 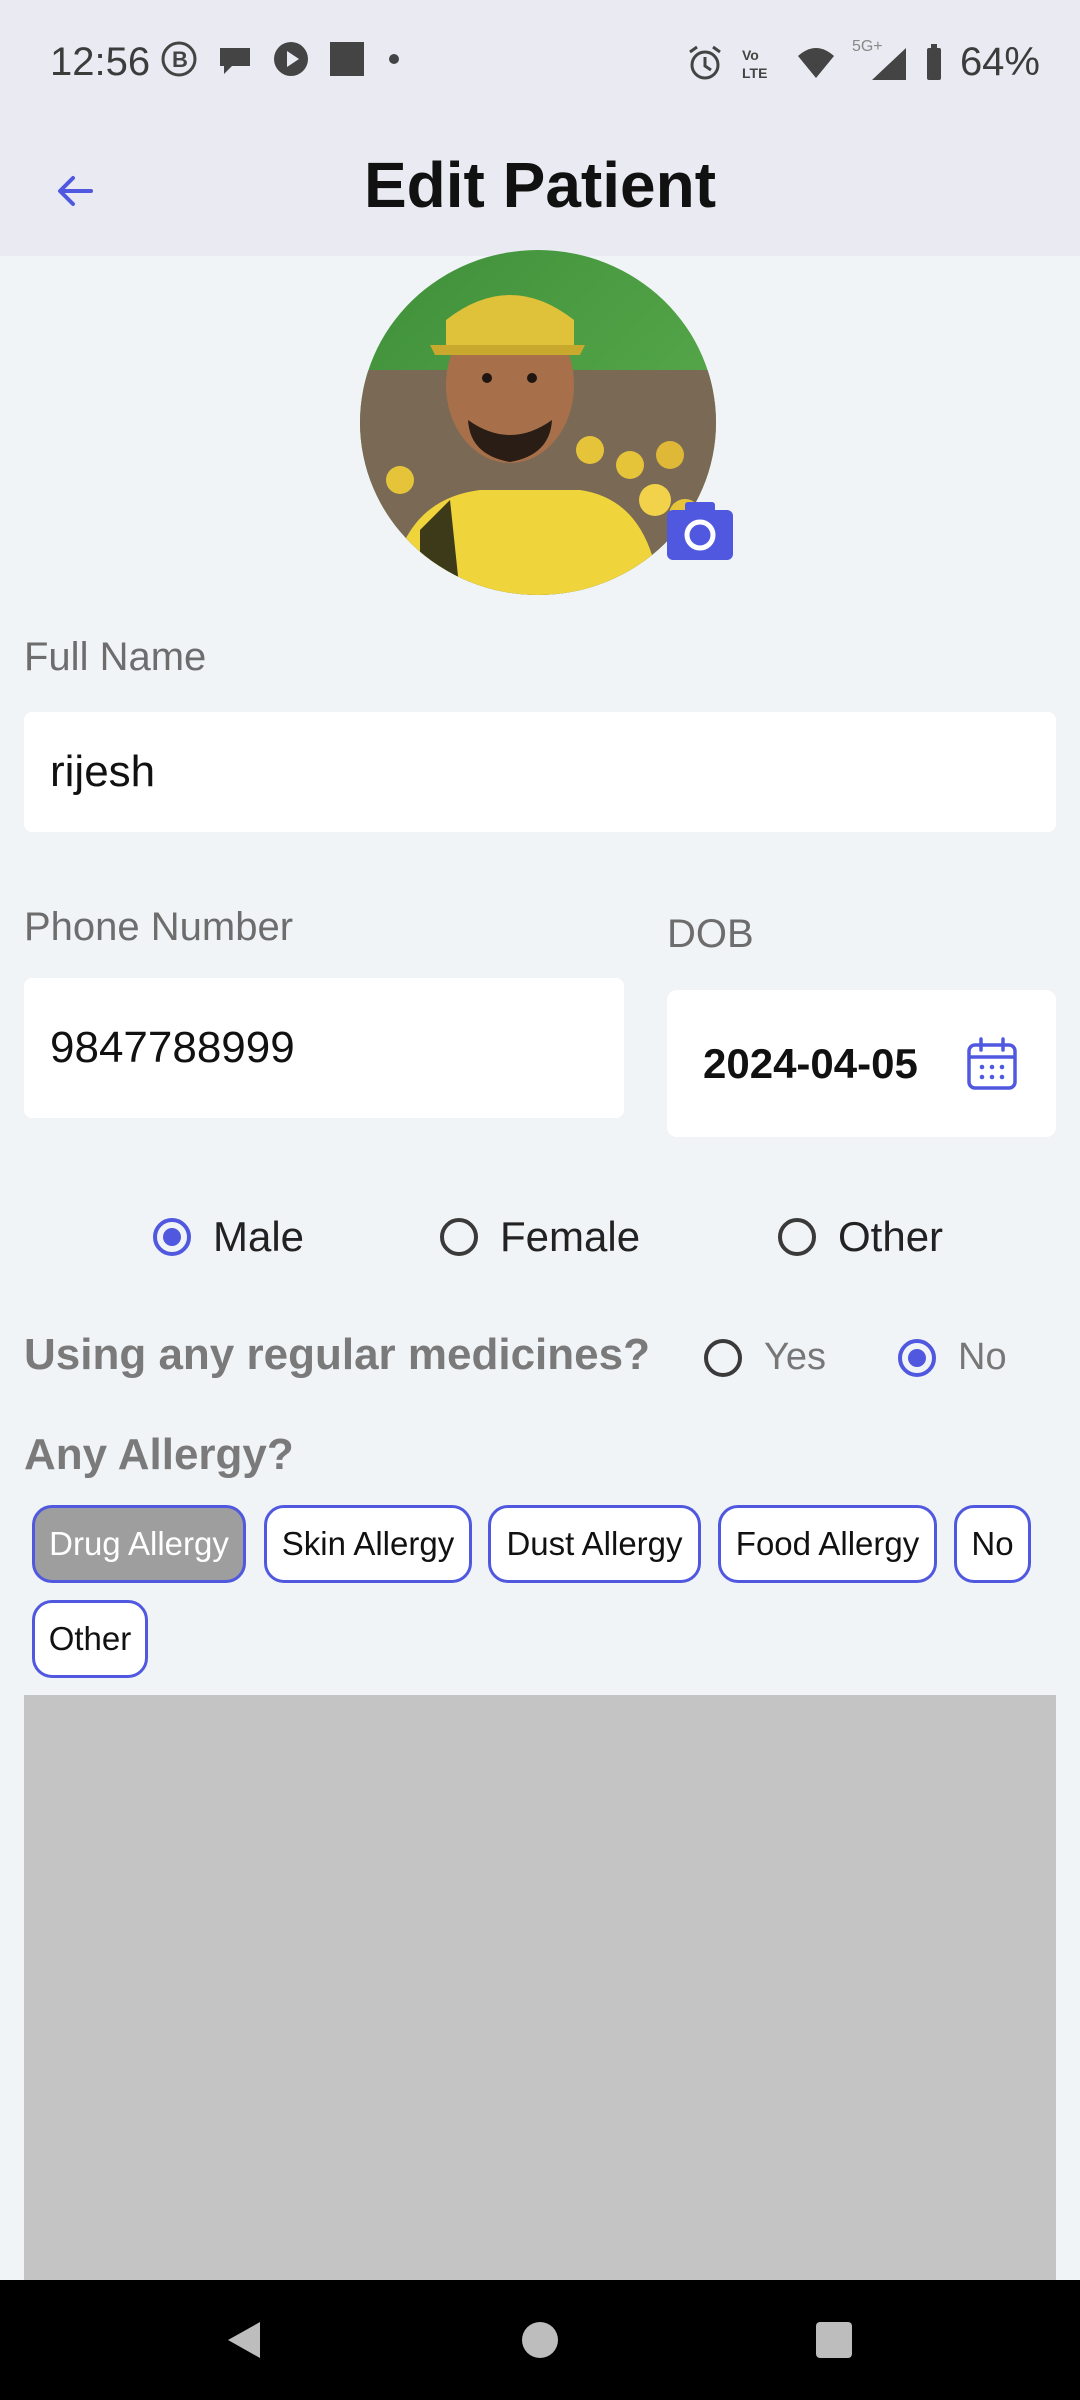 What do you see at coordinates (540, 64) in the screenshot?
I see `status-bar: 12:56 B Vo LTE 5G+ 64%` at bounding box center [540, 64].